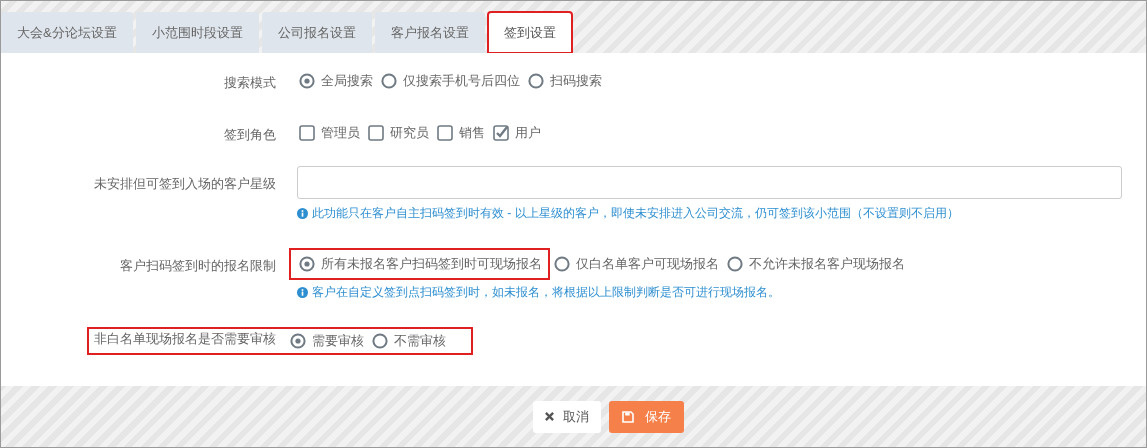 Image resolution: width=1147 pixels, height=448 pixels. Describe the element at coordinates (316, 32) in the screenshot. I see `tab: 公司报名设置` at that location.